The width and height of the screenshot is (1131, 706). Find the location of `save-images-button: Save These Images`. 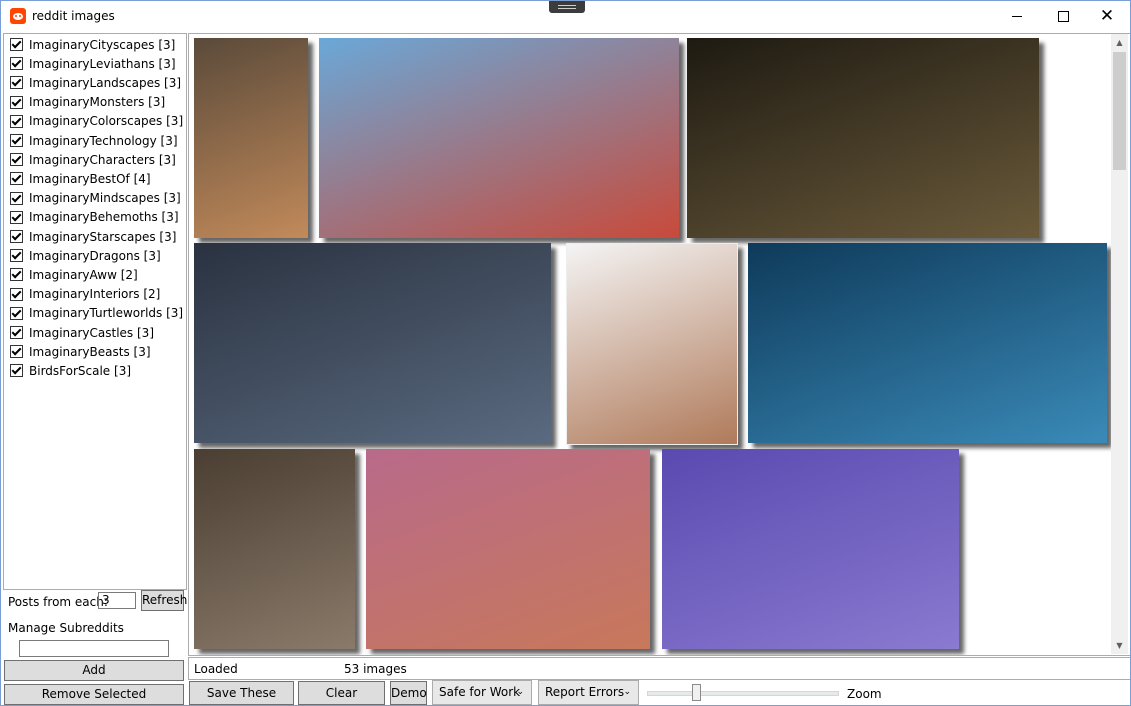

save-images-button: Save These Images is located at coordinates (241, 693).